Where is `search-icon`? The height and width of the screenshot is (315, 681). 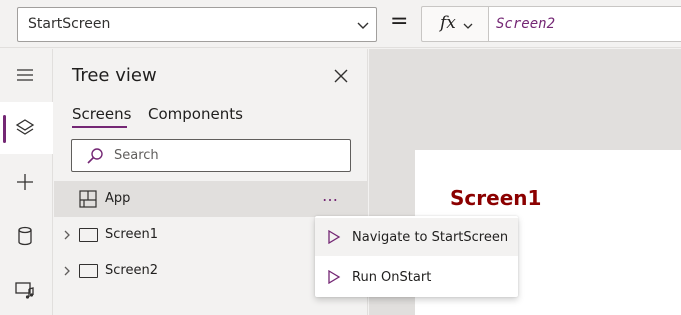
search-icon is located at coordinates (95, 156).